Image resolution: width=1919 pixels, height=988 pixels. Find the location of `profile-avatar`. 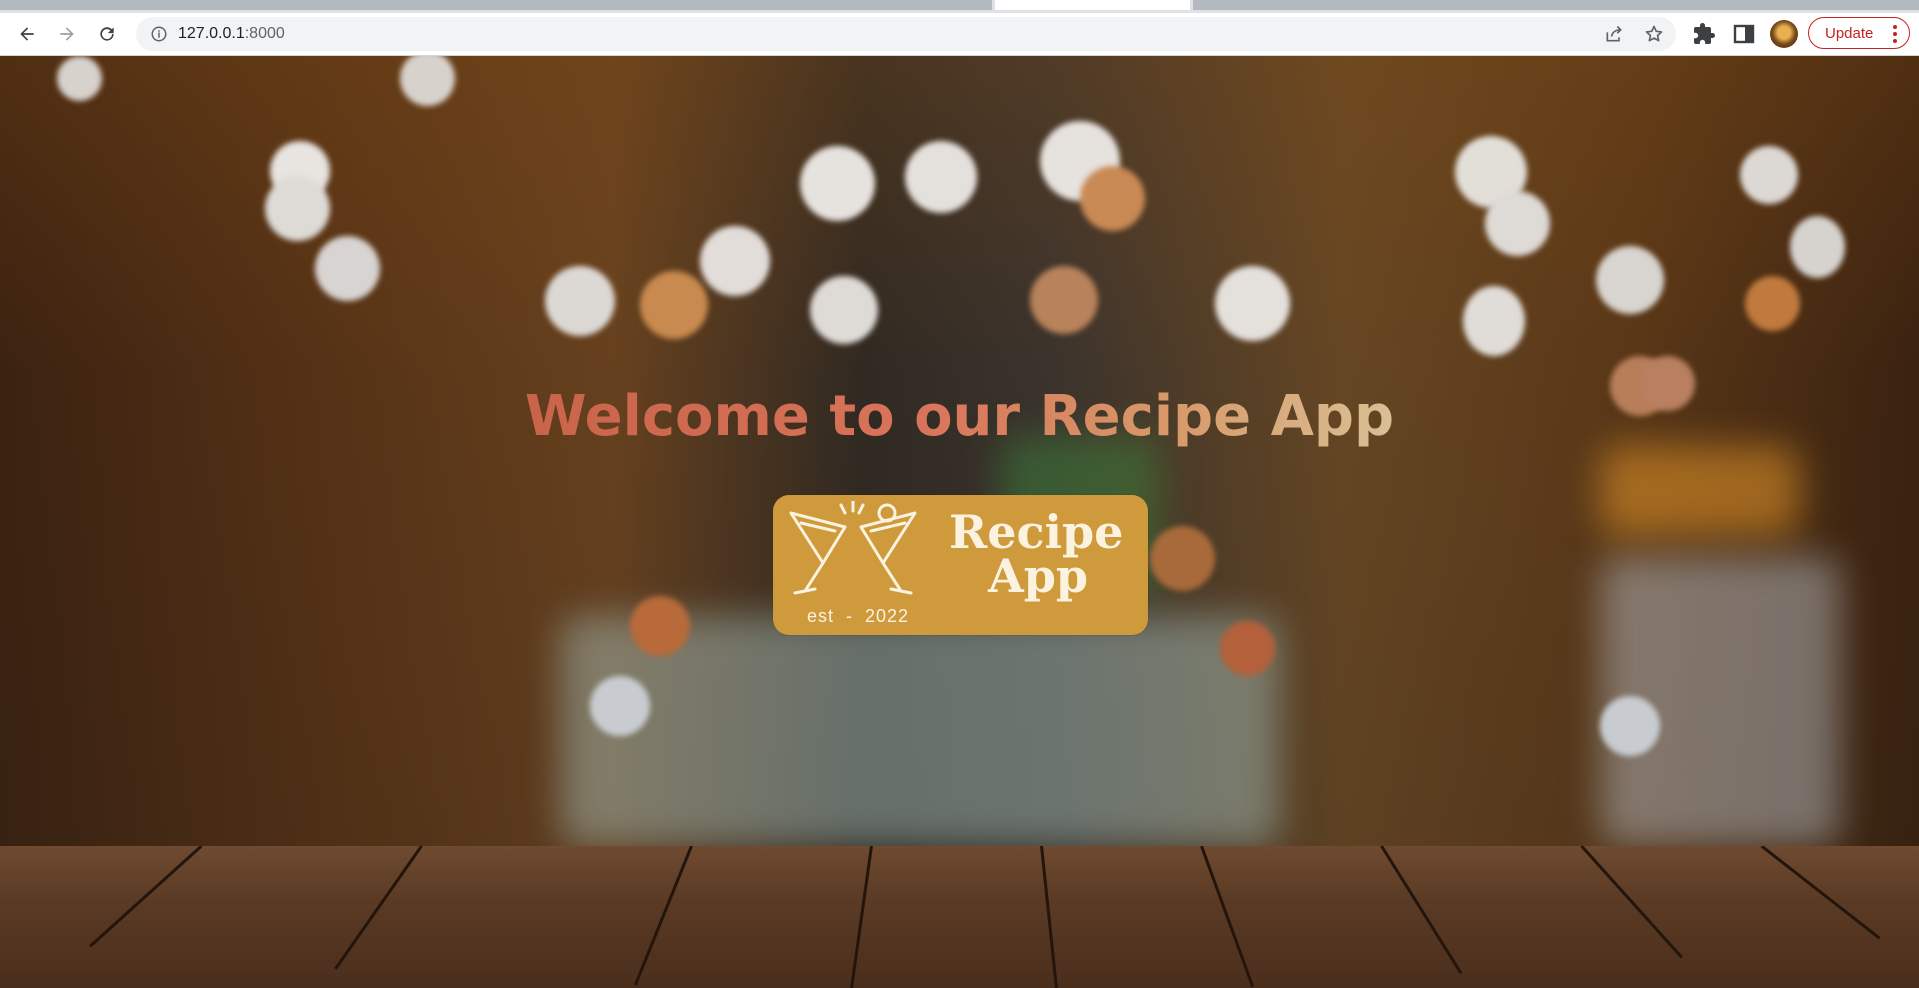

profile-avatar is located at coordinates (1784, 34).